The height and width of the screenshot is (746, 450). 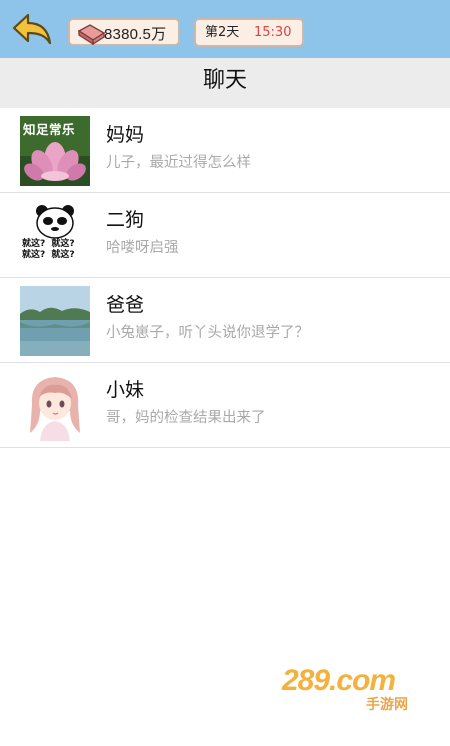 What do you see at coordinates (125, 135) in the screenshot?
I see `chat-name: 妈妈` at bounding box center [125, 135].